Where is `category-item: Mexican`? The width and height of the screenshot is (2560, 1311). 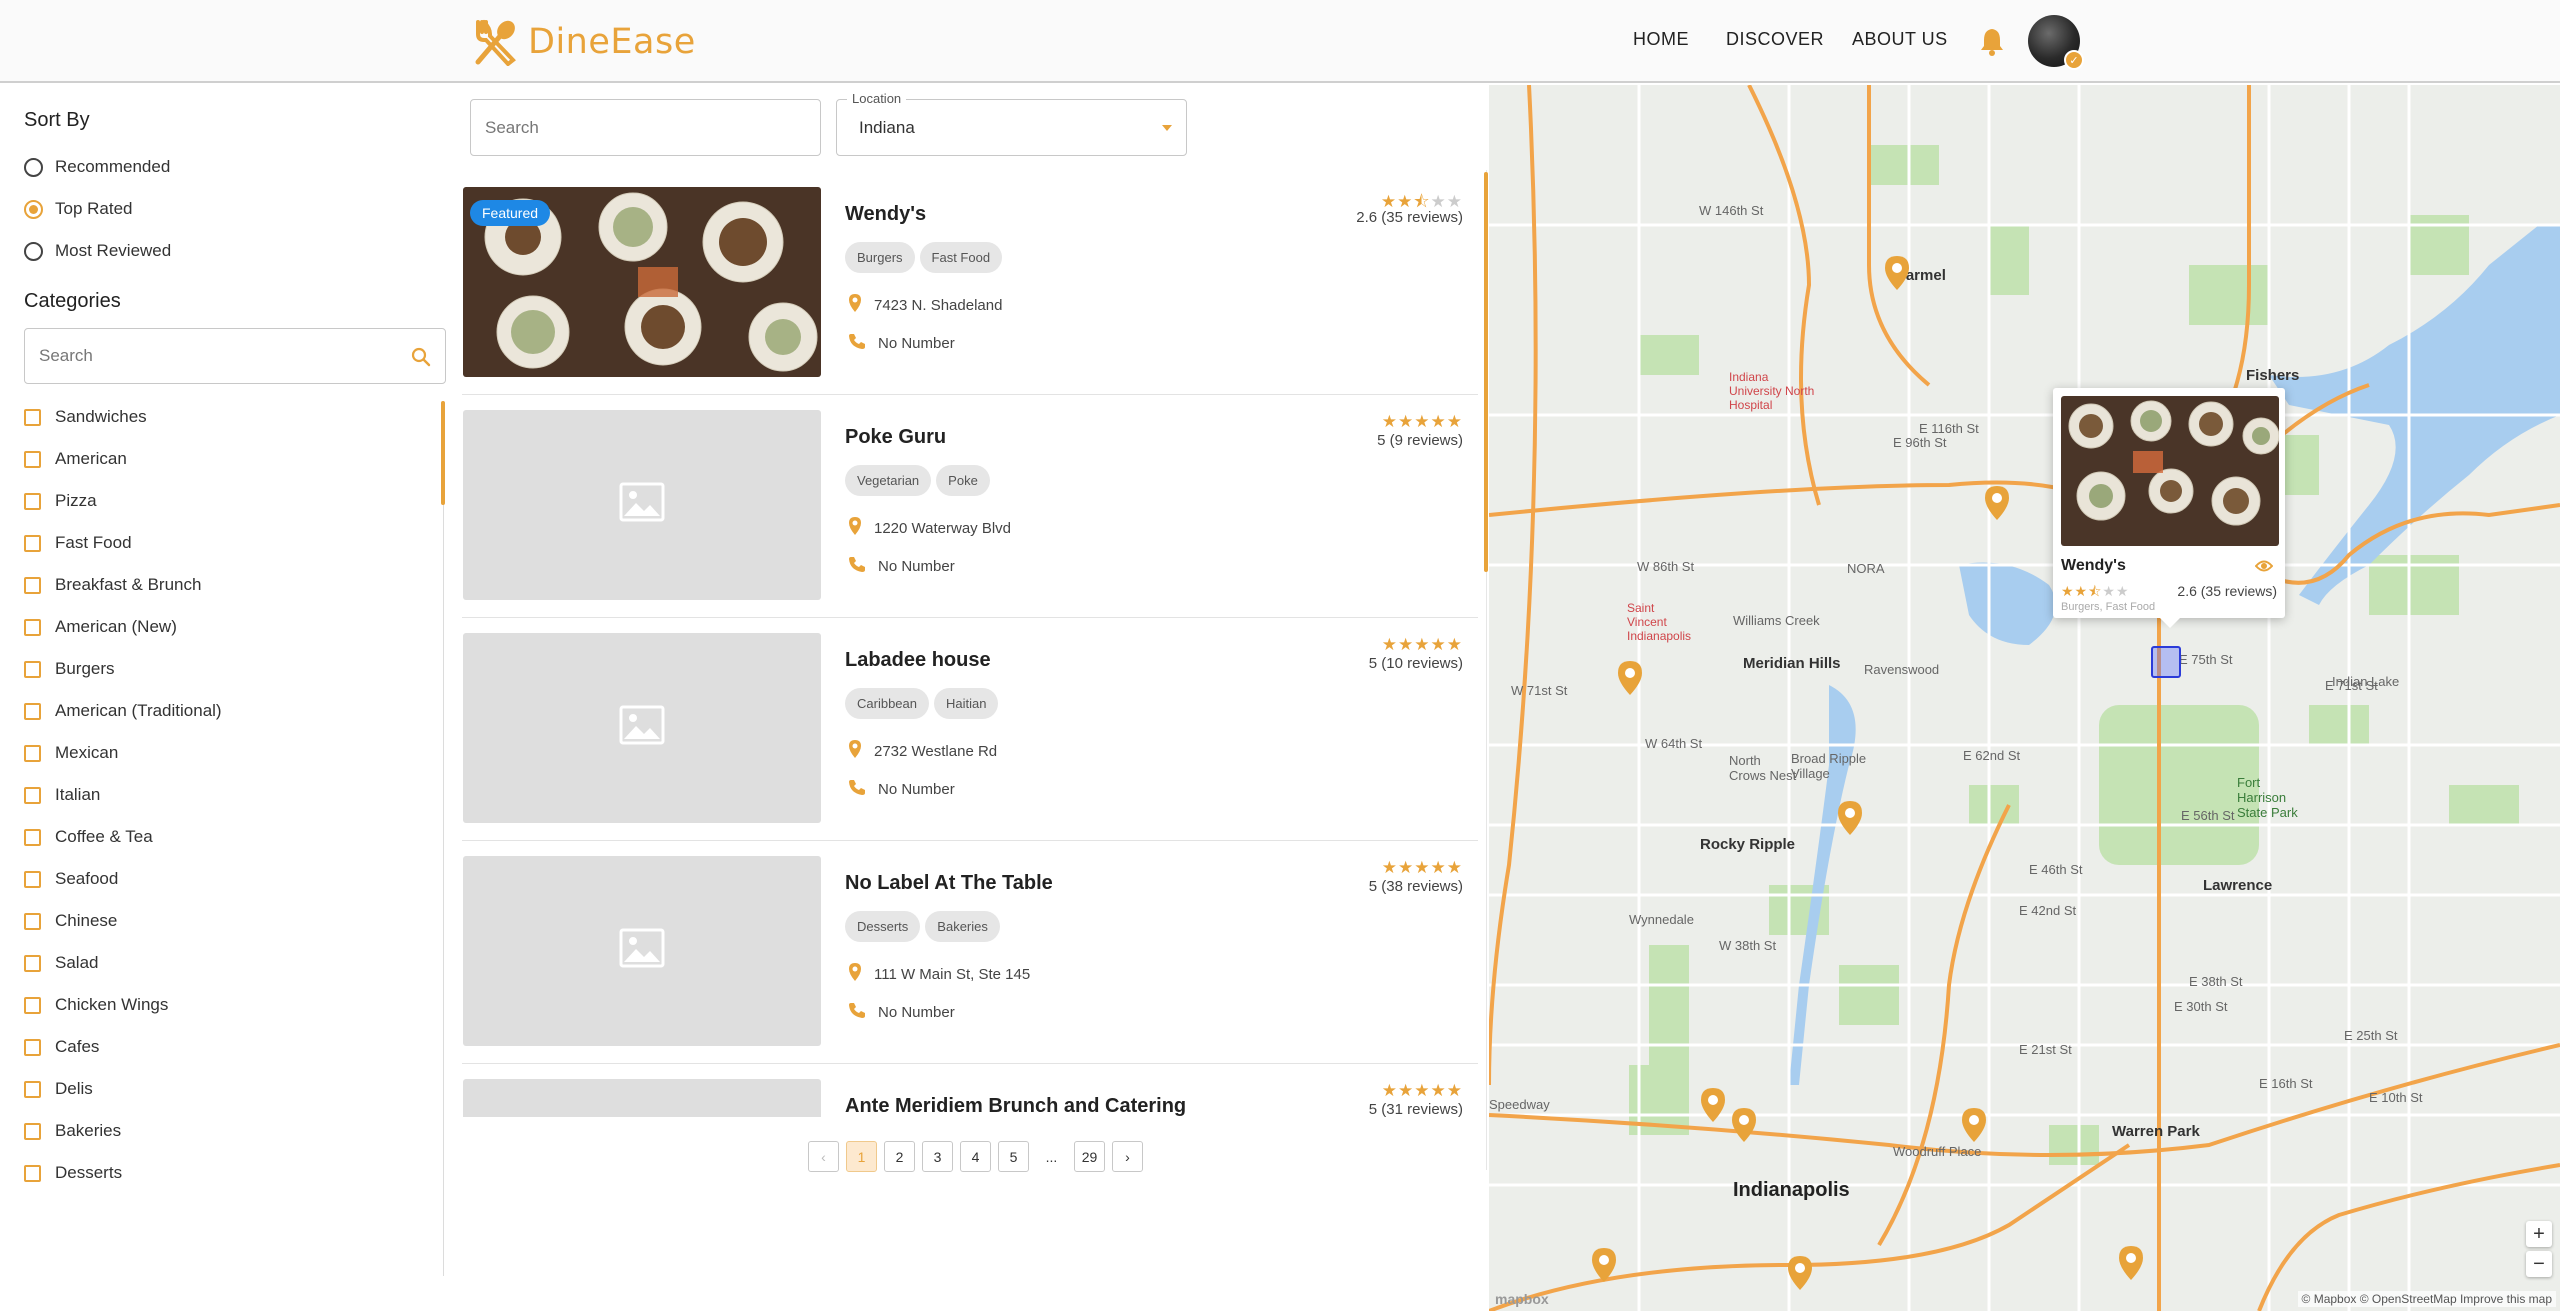 category-item: Mexican is located at coordinates (71, 753).